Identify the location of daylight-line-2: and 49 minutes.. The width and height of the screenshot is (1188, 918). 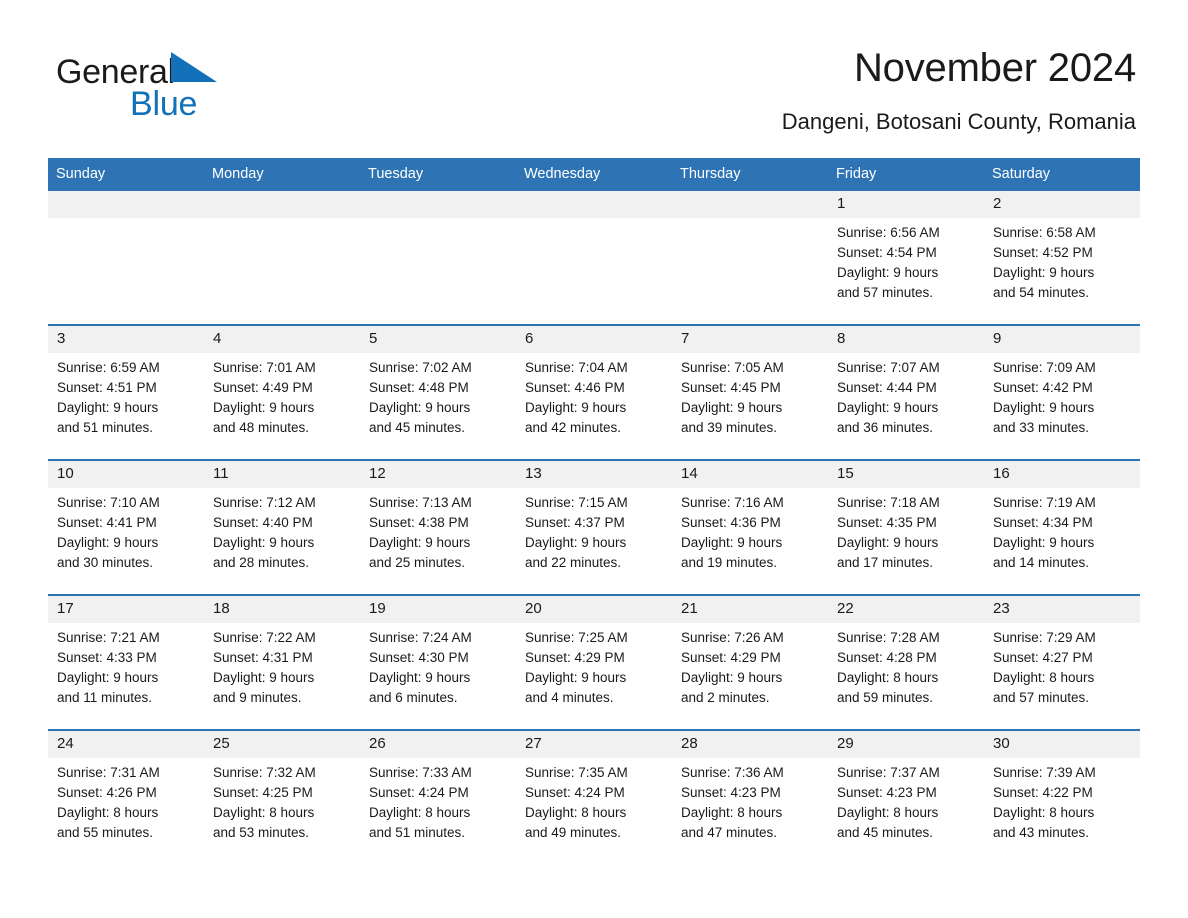
(573, 832).